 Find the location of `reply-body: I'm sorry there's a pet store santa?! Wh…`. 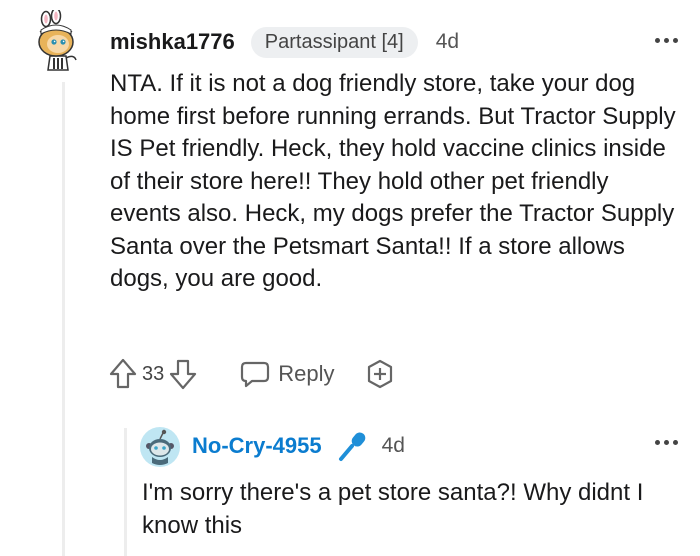

reply-body: I'm sorry there's a pet store santa?! Wh… is located at coordinates (393, 509).